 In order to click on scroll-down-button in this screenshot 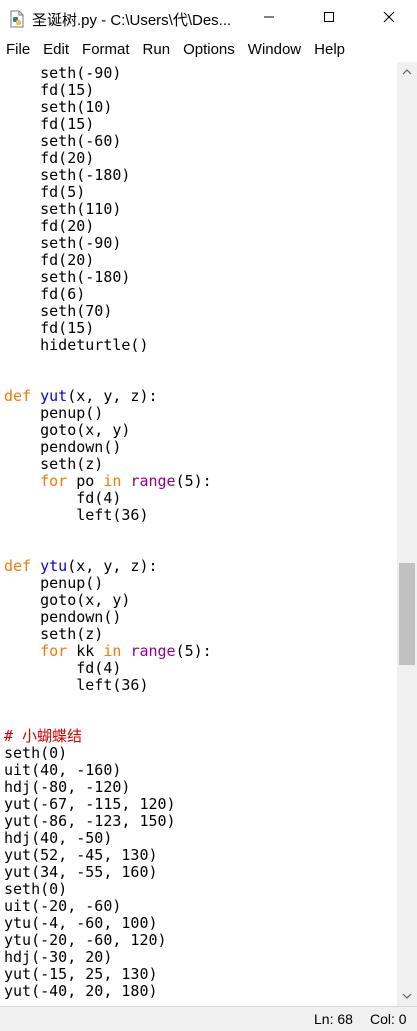, I will do `click(407, 996)`.